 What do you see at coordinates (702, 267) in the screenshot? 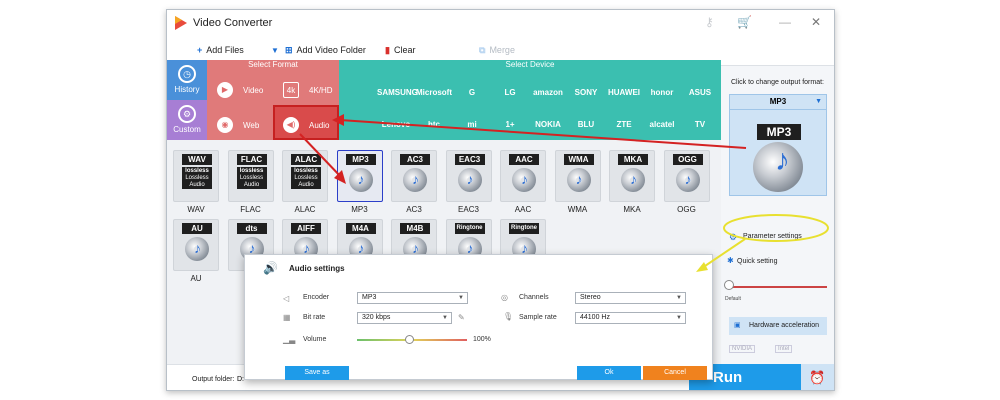
I see `yellow-arrow-head` at bounding box center [702, 267].